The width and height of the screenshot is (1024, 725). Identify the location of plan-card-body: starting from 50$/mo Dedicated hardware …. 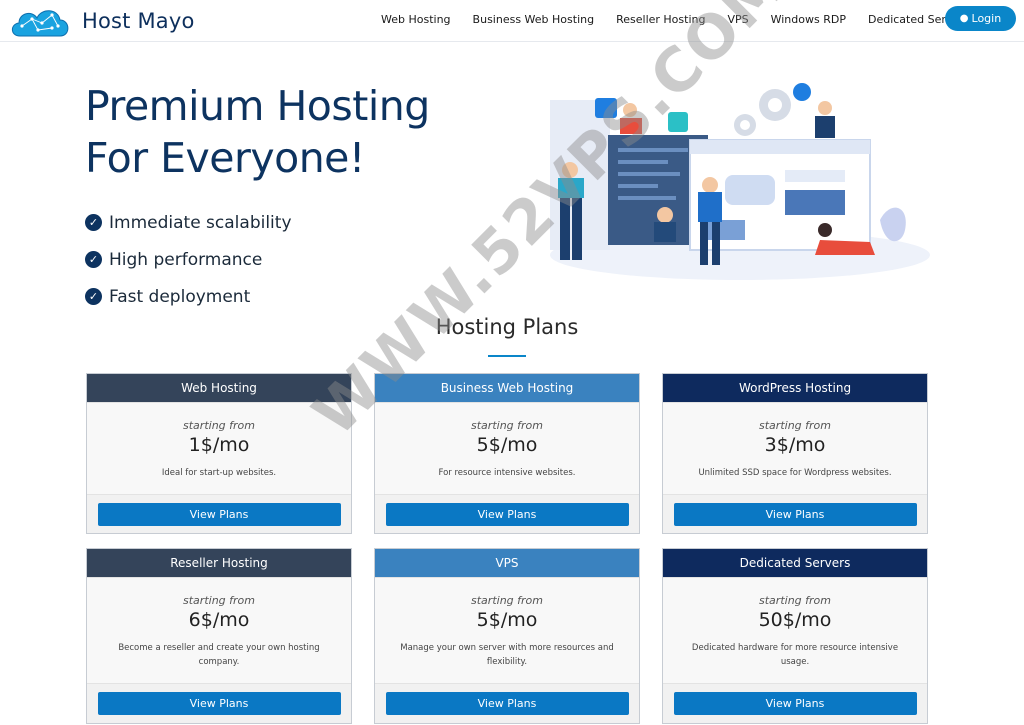
(795, 630).